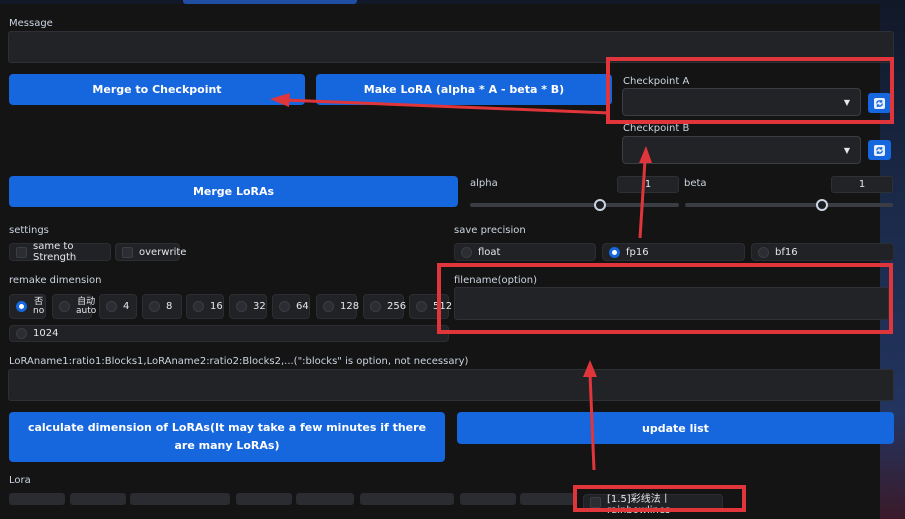  What do you see at coordinates (447, 106) in the screenshot?
I see `arrow-to-merge-checkpoint` at bounding box center [447, 106].